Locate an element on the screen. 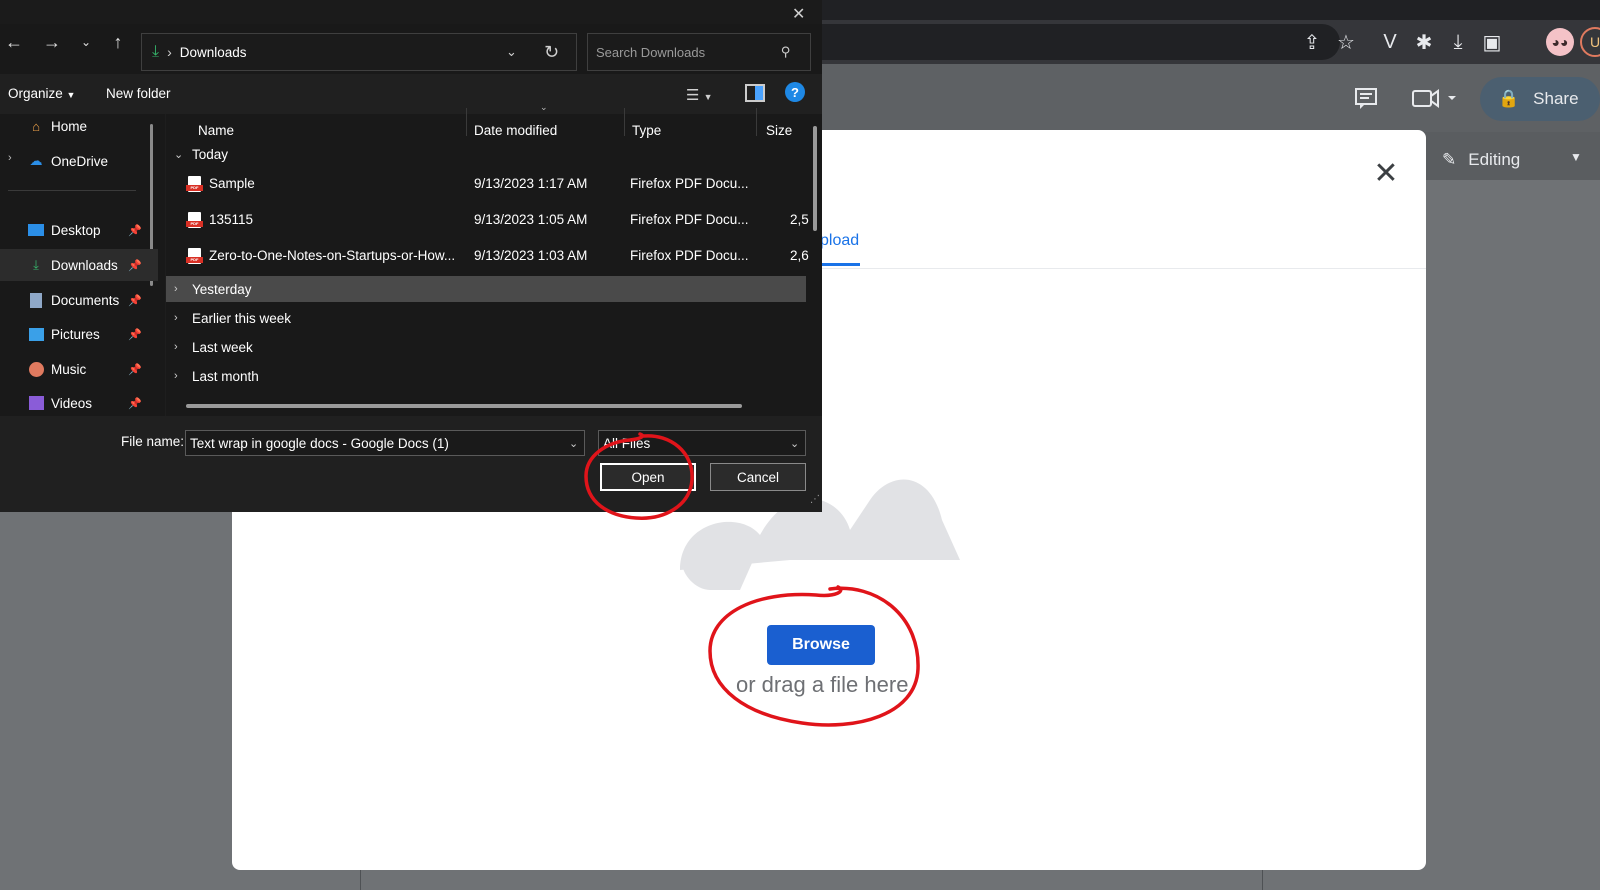 The image size is (1600, 890). file-size: 2,5 is located at coordinates (799, 219).